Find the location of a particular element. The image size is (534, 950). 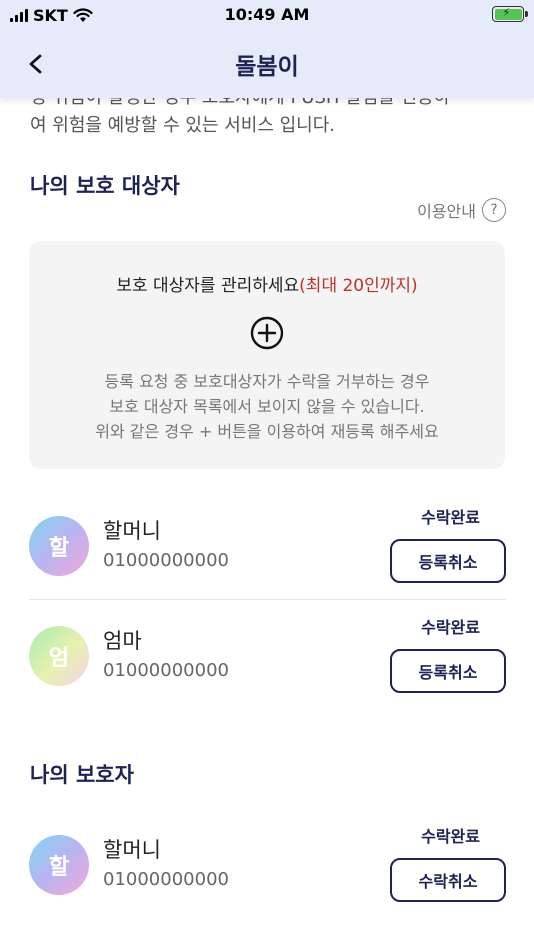

usage-guide-button: 이용안내 ? is located at coordinates (461, 210).